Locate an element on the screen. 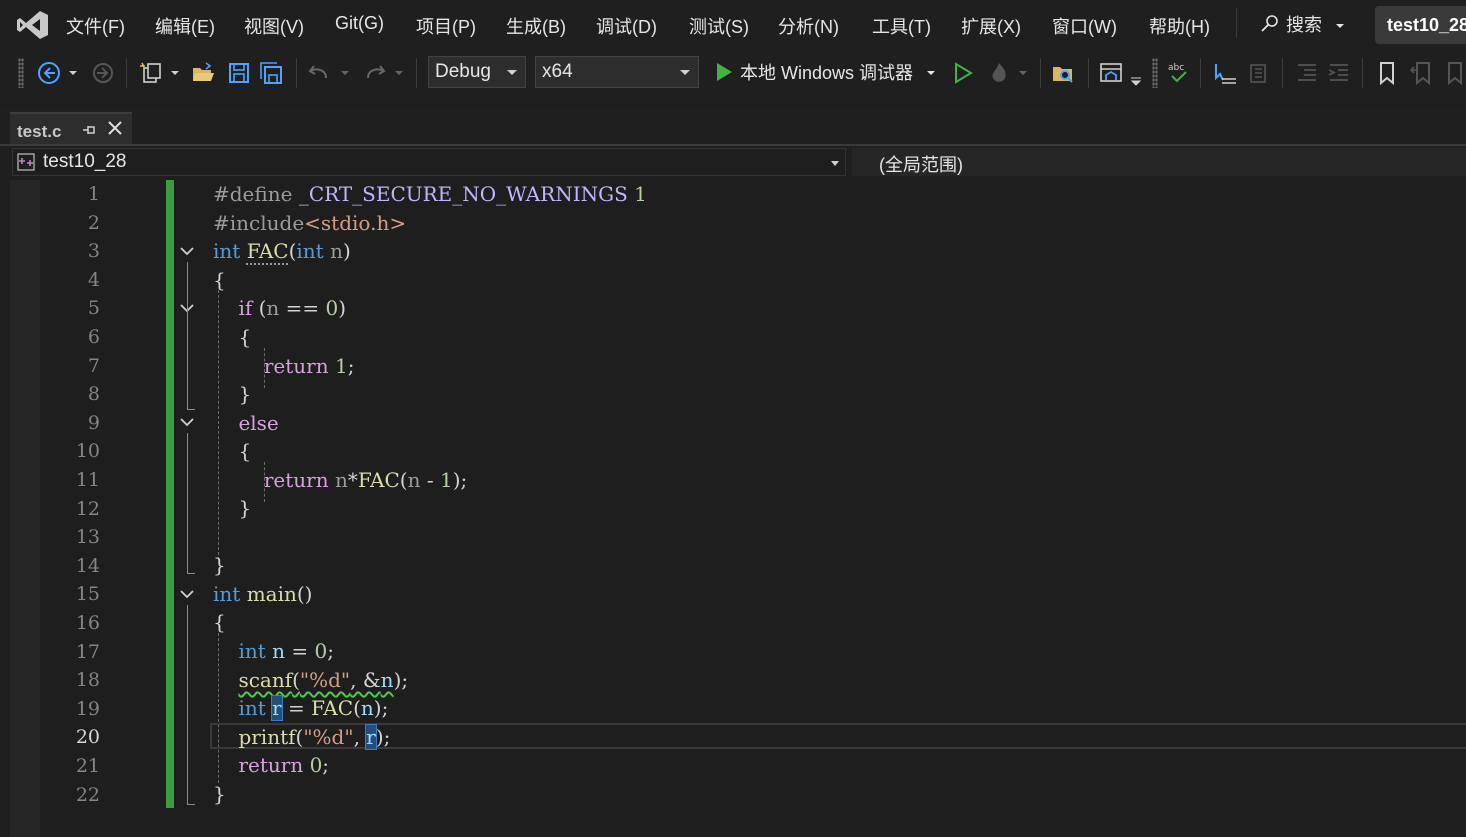 The height and width of the screenshot is (837, 1466). line-number: 15 is located at coordinates (87, 594).